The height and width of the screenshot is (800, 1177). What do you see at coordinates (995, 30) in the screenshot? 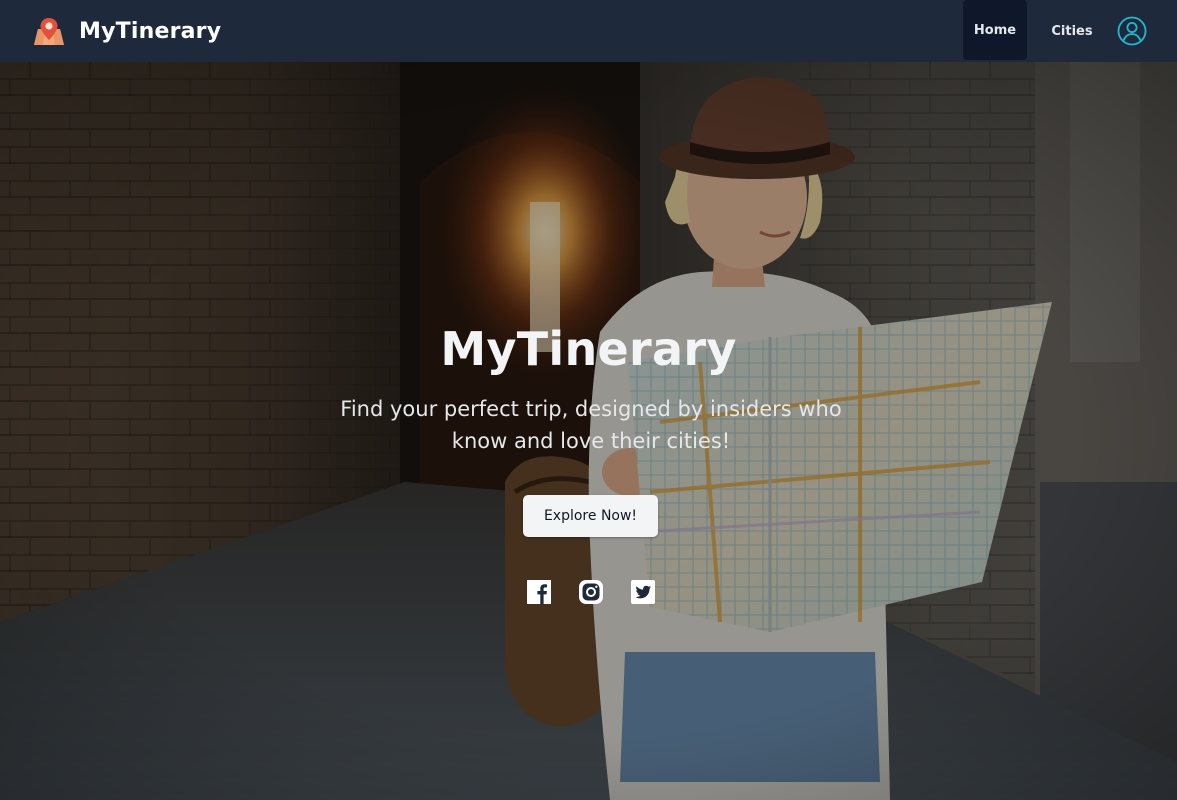
I see `nav-link-home: Home` at bounding box center [995, 30].